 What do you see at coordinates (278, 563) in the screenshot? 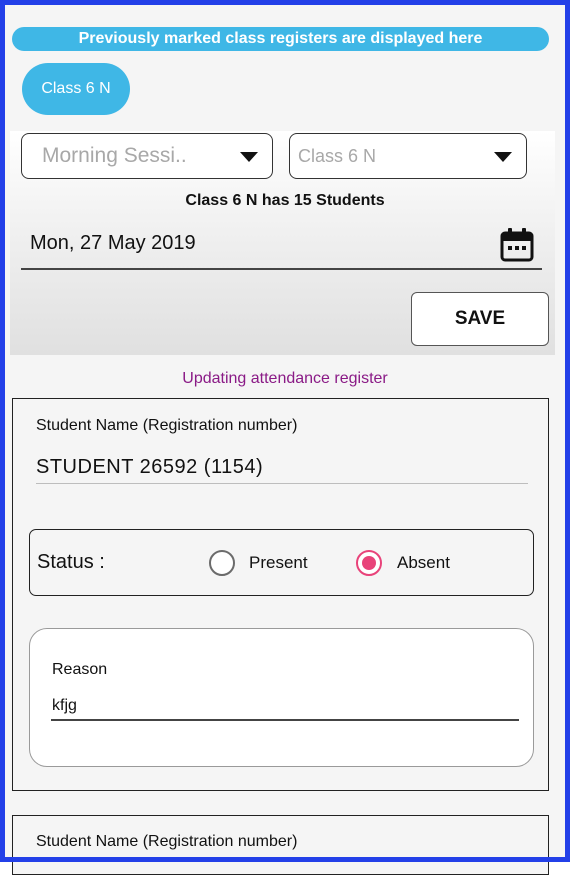
I see `present-label: Present` at bounding box center [278, 563].